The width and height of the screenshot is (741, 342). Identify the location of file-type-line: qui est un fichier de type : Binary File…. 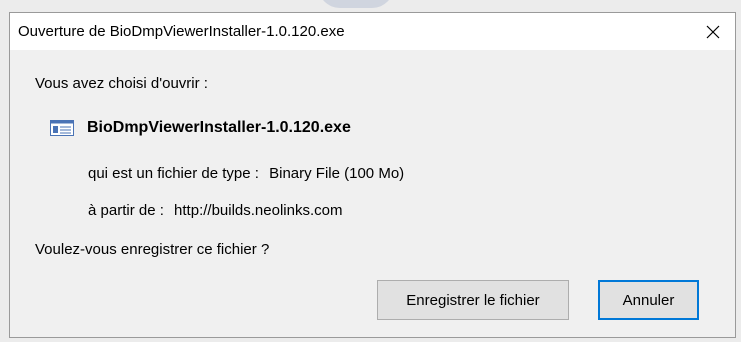
(246, 173).